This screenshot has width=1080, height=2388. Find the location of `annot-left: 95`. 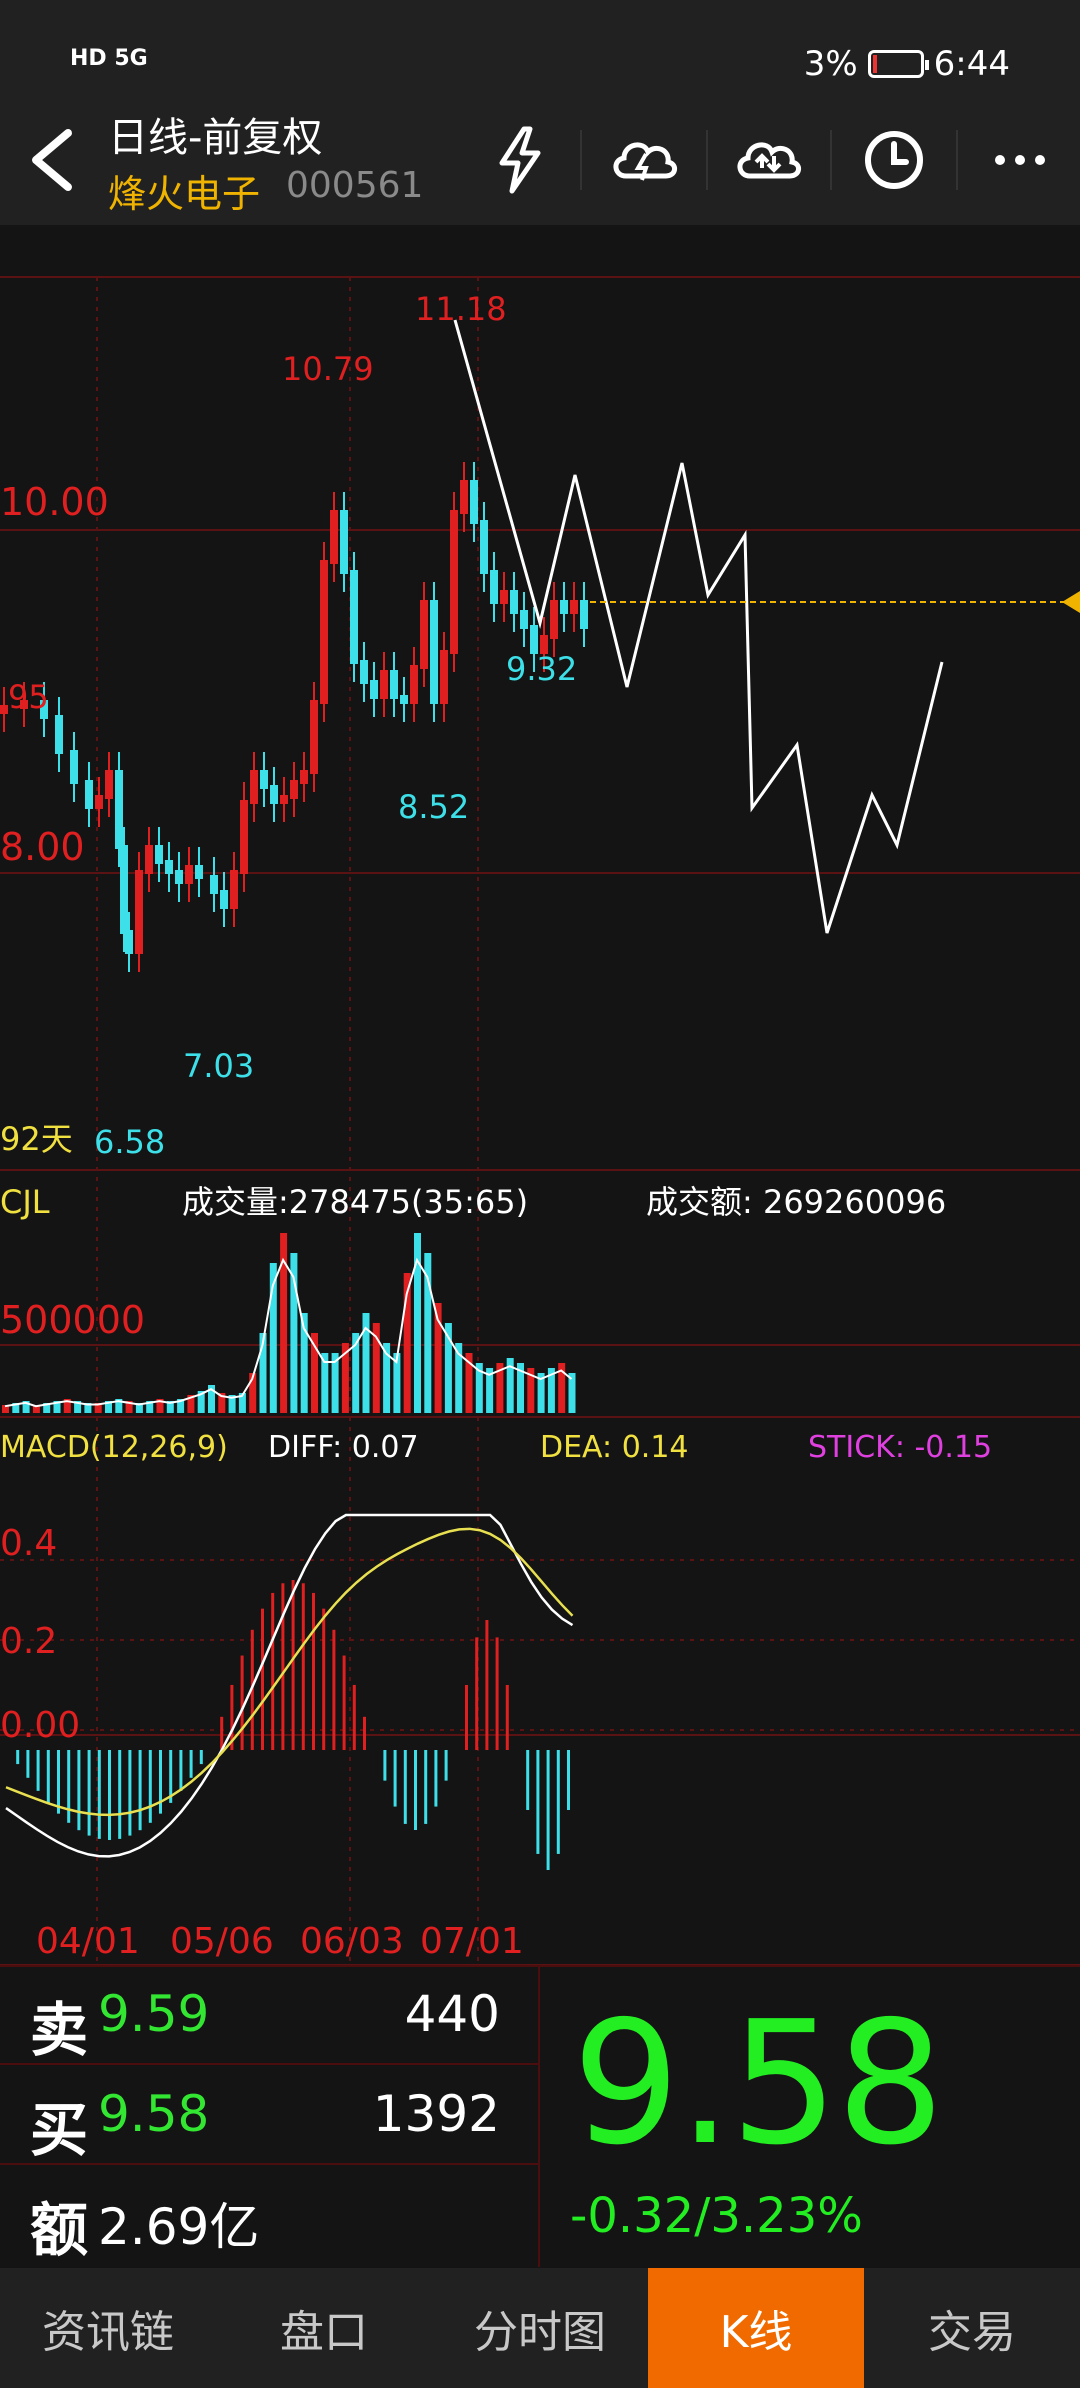

annot-left: 95 is located at coordinates (28, 697).